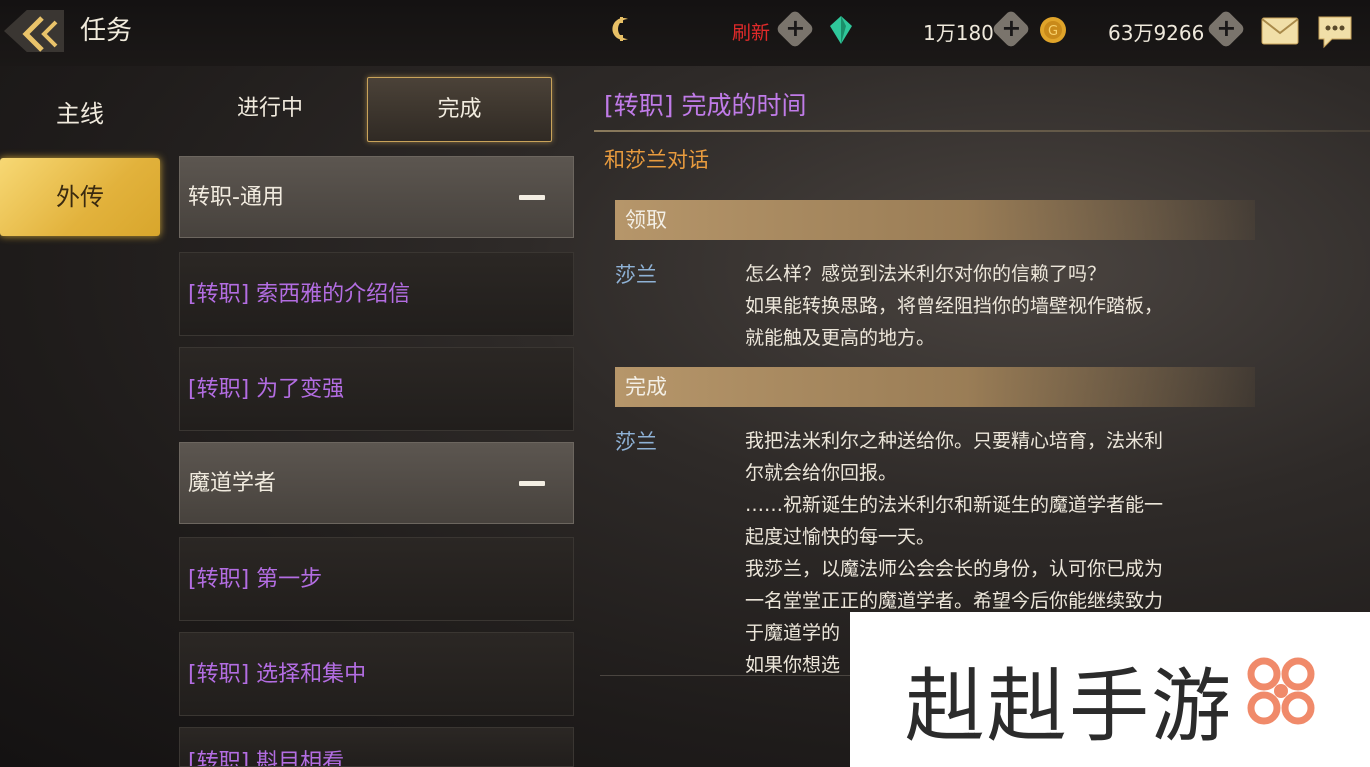  Describe the element at coordinates (705, 105) in the screenshot. I see `quest-detail-title: [转职] 完成的时间` at that location.